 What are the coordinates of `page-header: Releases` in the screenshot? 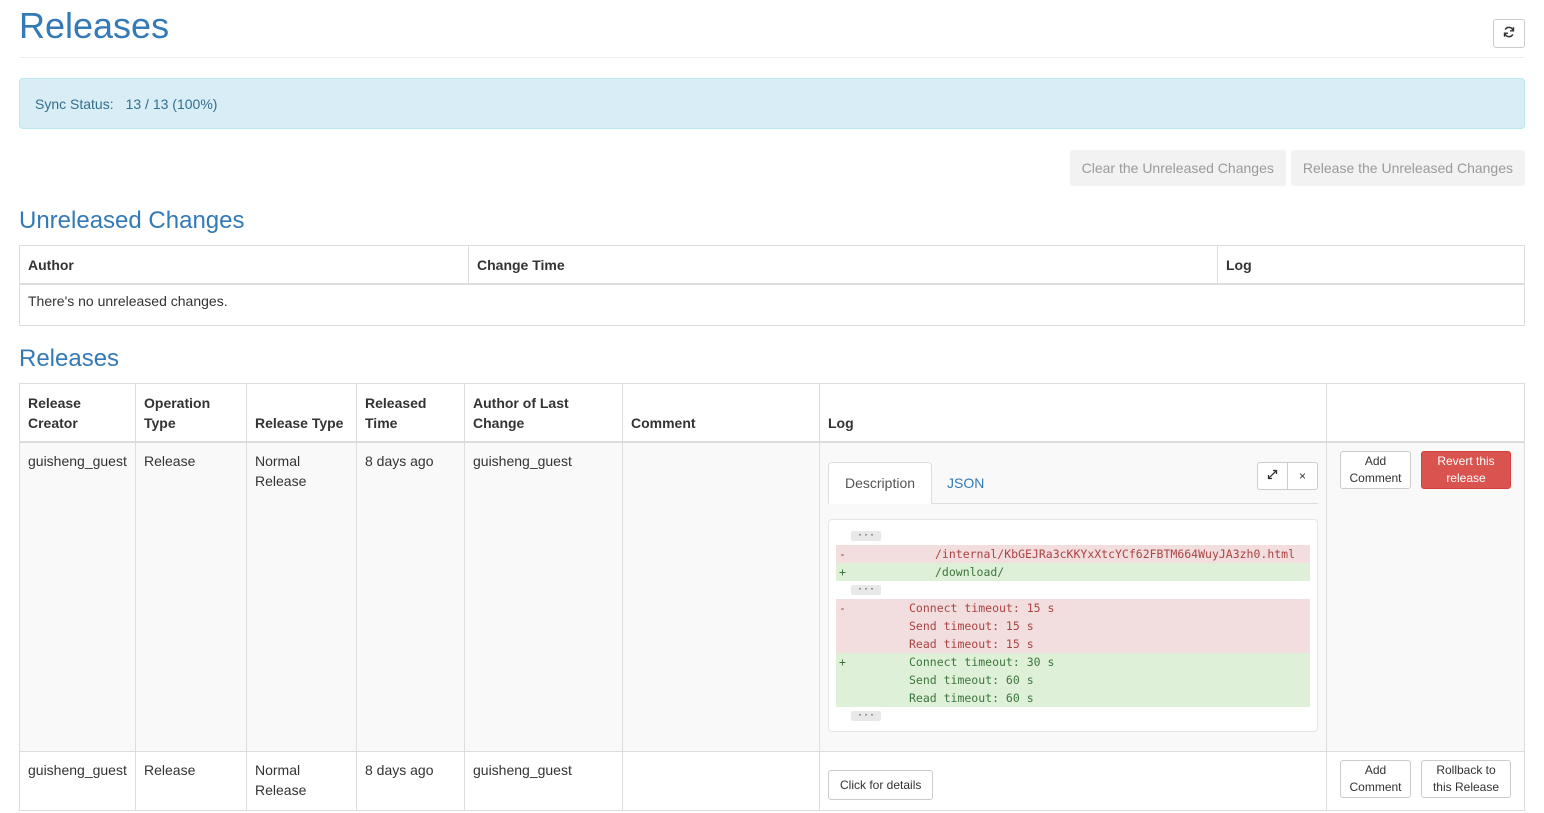 It's located at (772, 29).